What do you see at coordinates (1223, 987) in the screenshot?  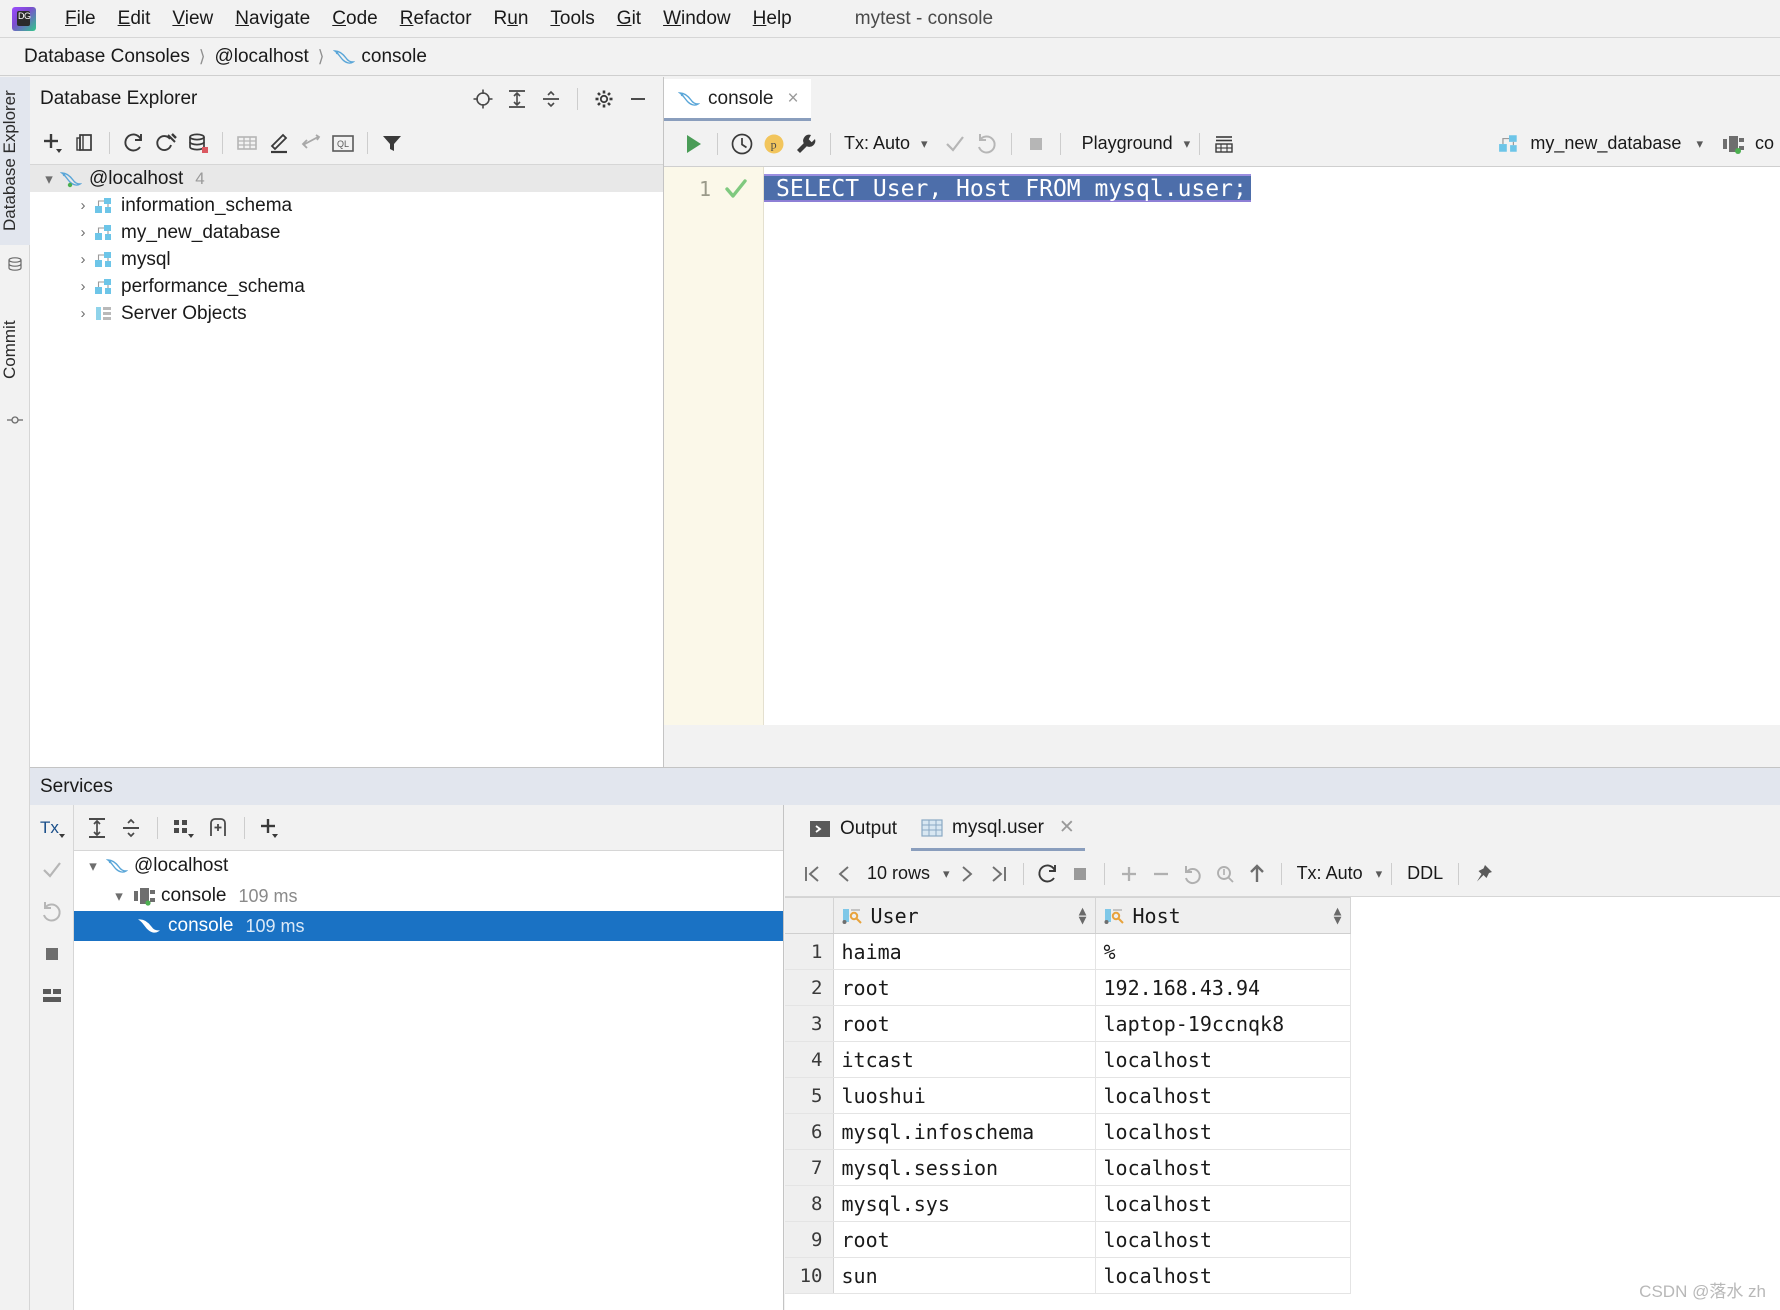 I see `cell-host: 192.168.43.94` at bounding box center [1223, 987].